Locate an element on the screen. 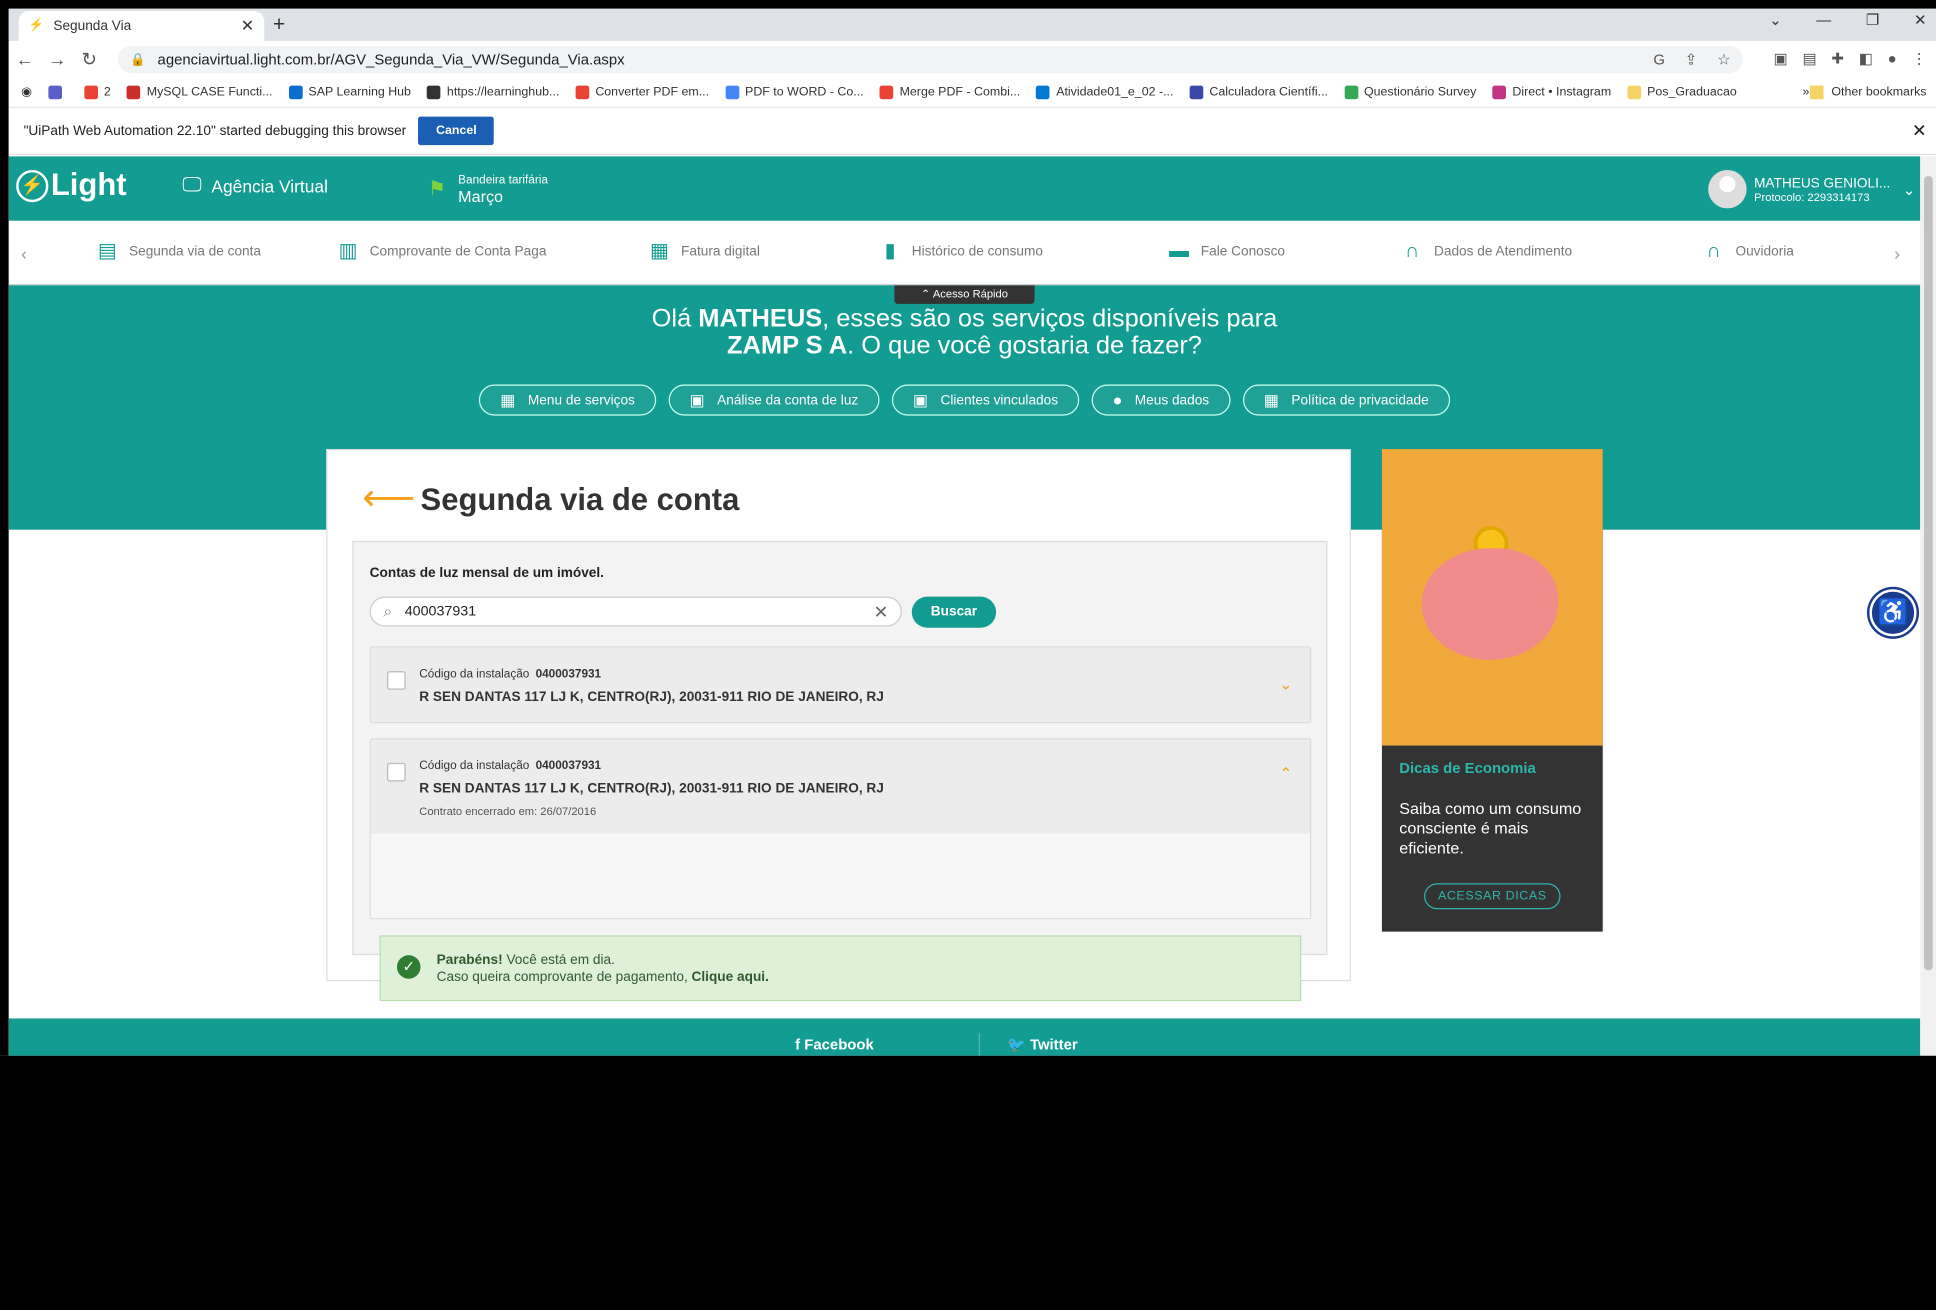 The width and height of the screenshot is (1936, 1310). quick-action-pill: ▦ Política de privacidade is located at coordinates (1346, 400).